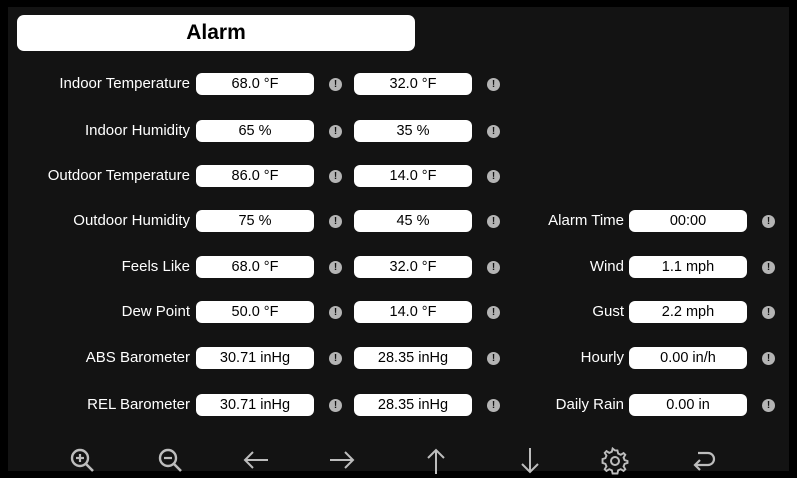 The width and height of the screenshot is (797, 478). What do you see at coordinates (131, 220) in the screenshot?
I see `row-label: Outdoor Humidity` at bounding box center [131, 220].